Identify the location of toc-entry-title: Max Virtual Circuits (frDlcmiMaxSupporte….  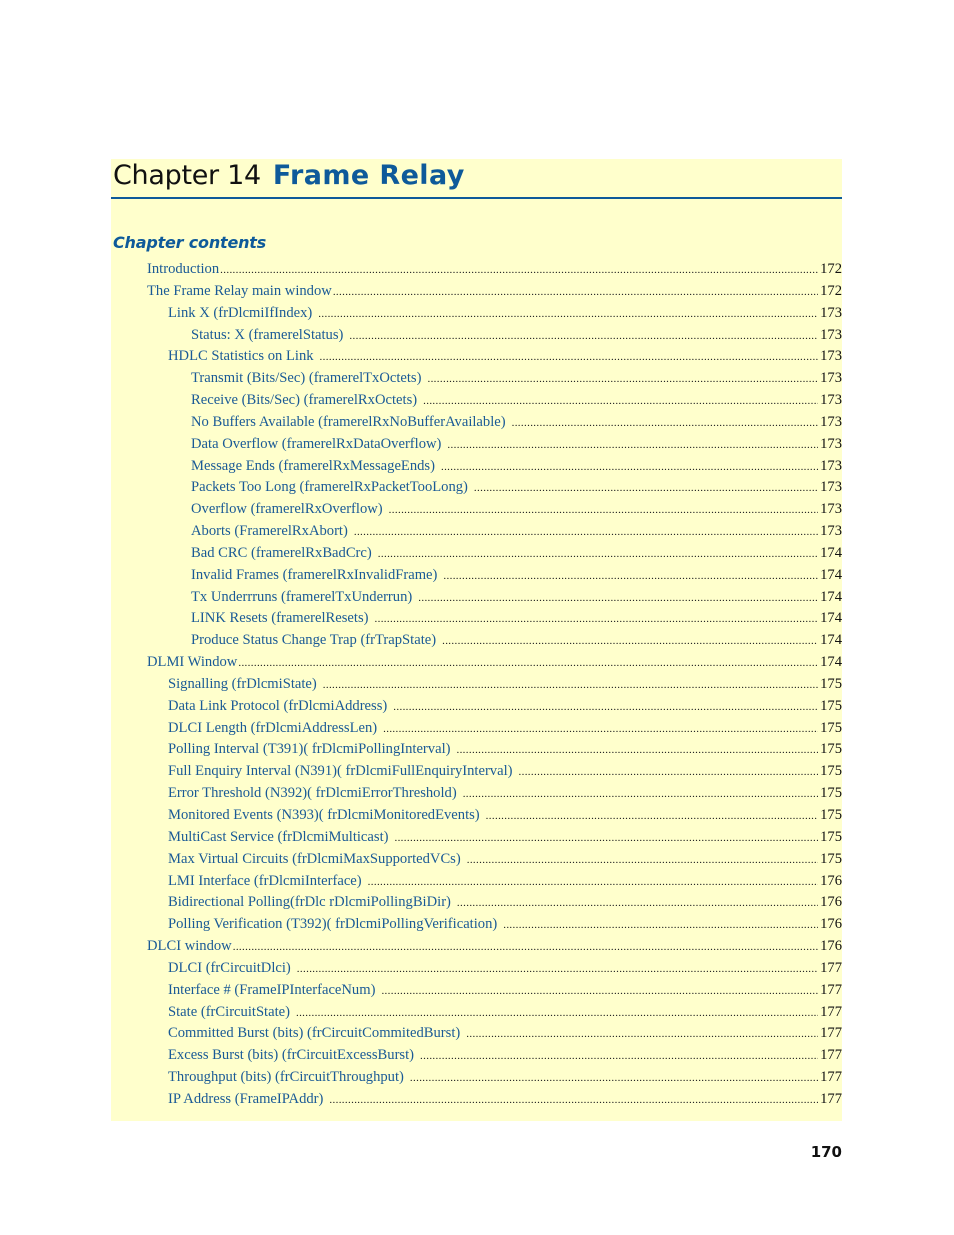
(314, 859).